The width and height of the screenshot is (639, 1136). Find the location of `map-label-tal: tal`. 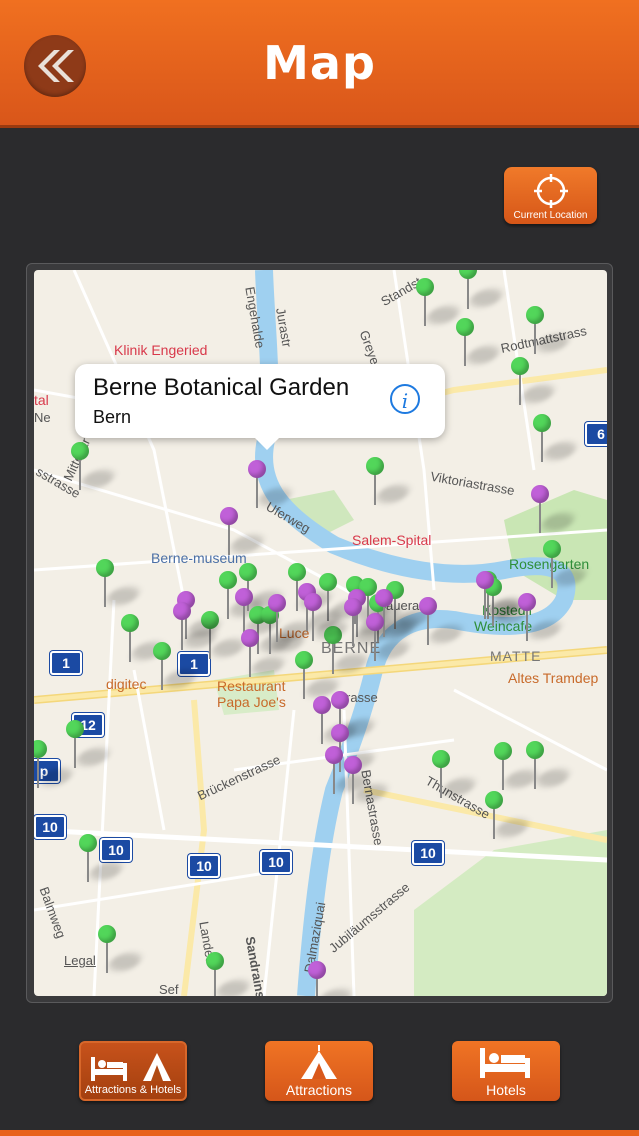

map-label-tal: tal is located at coordinates (41, 400).